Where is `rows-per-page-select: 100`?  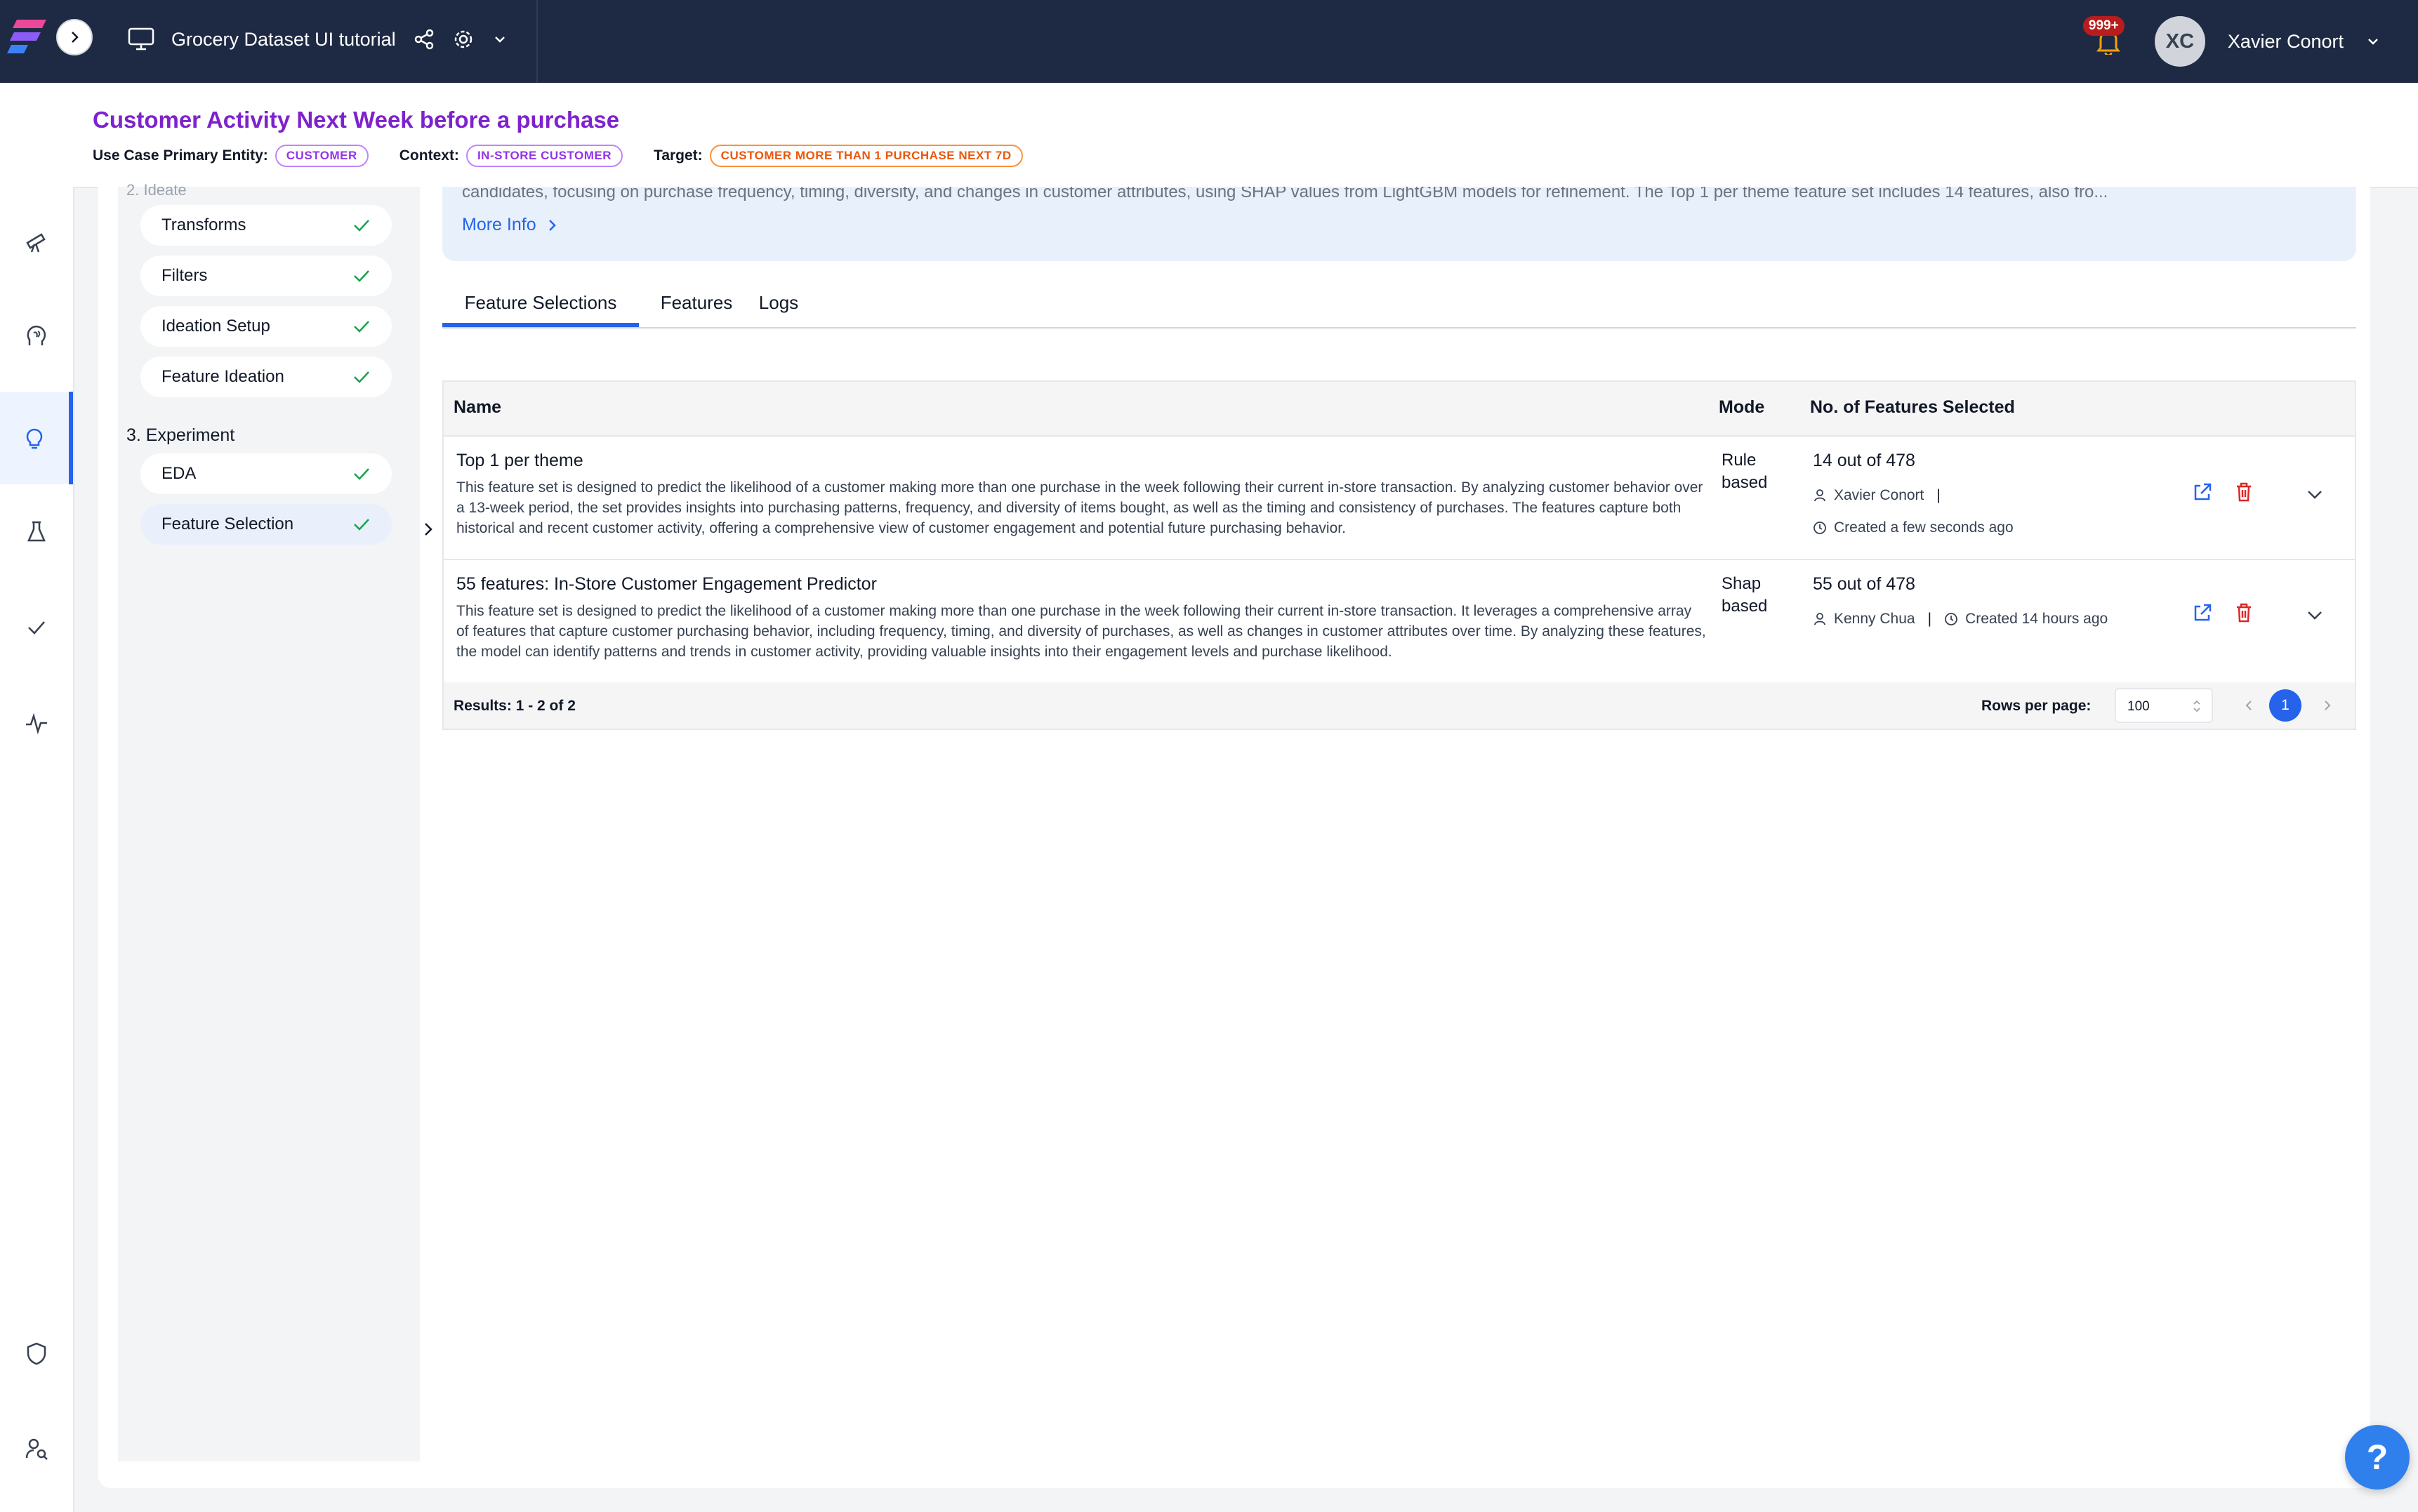 rows-per-page-select: 100 is located at coordinates (2164, 705).